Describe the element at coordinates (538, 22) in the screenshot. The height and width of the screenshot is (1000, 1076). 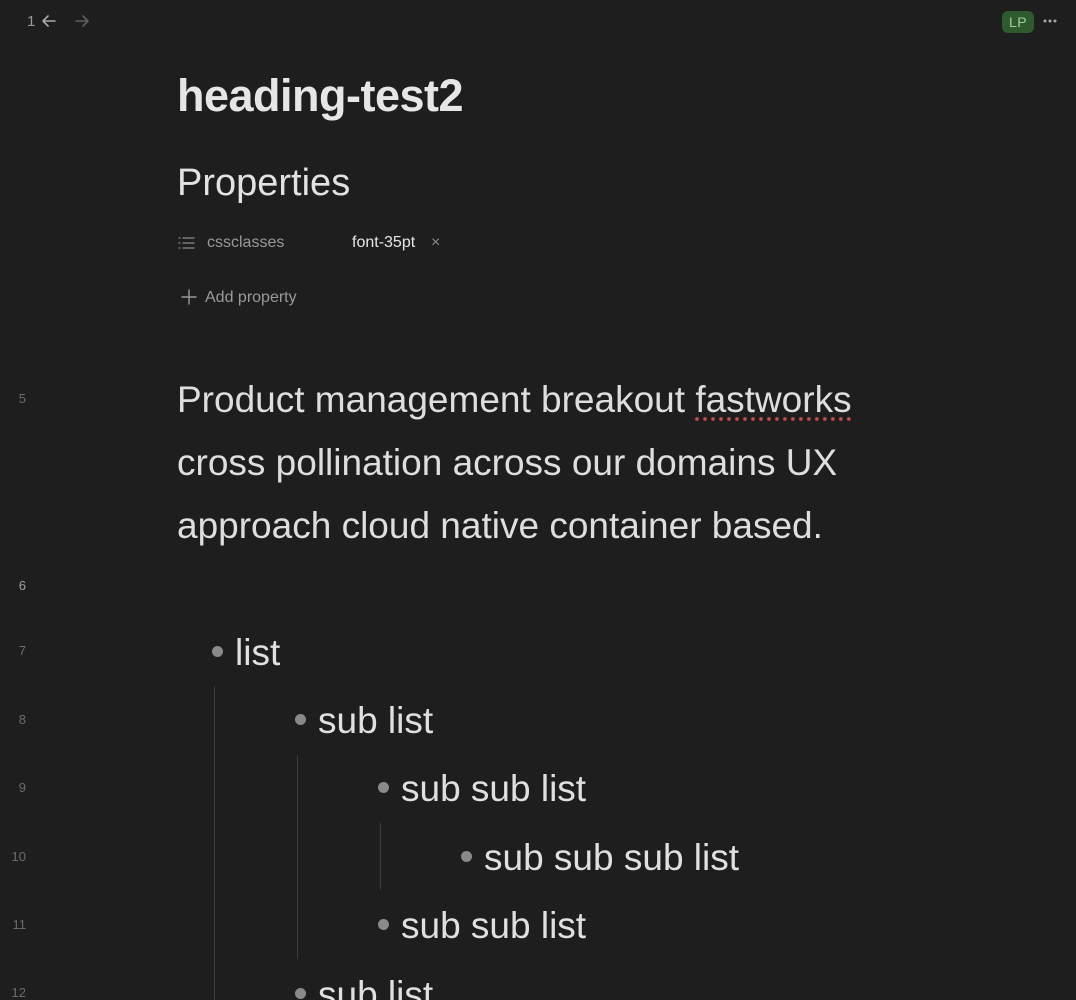
I see `view-header: 1 LP` at that location.